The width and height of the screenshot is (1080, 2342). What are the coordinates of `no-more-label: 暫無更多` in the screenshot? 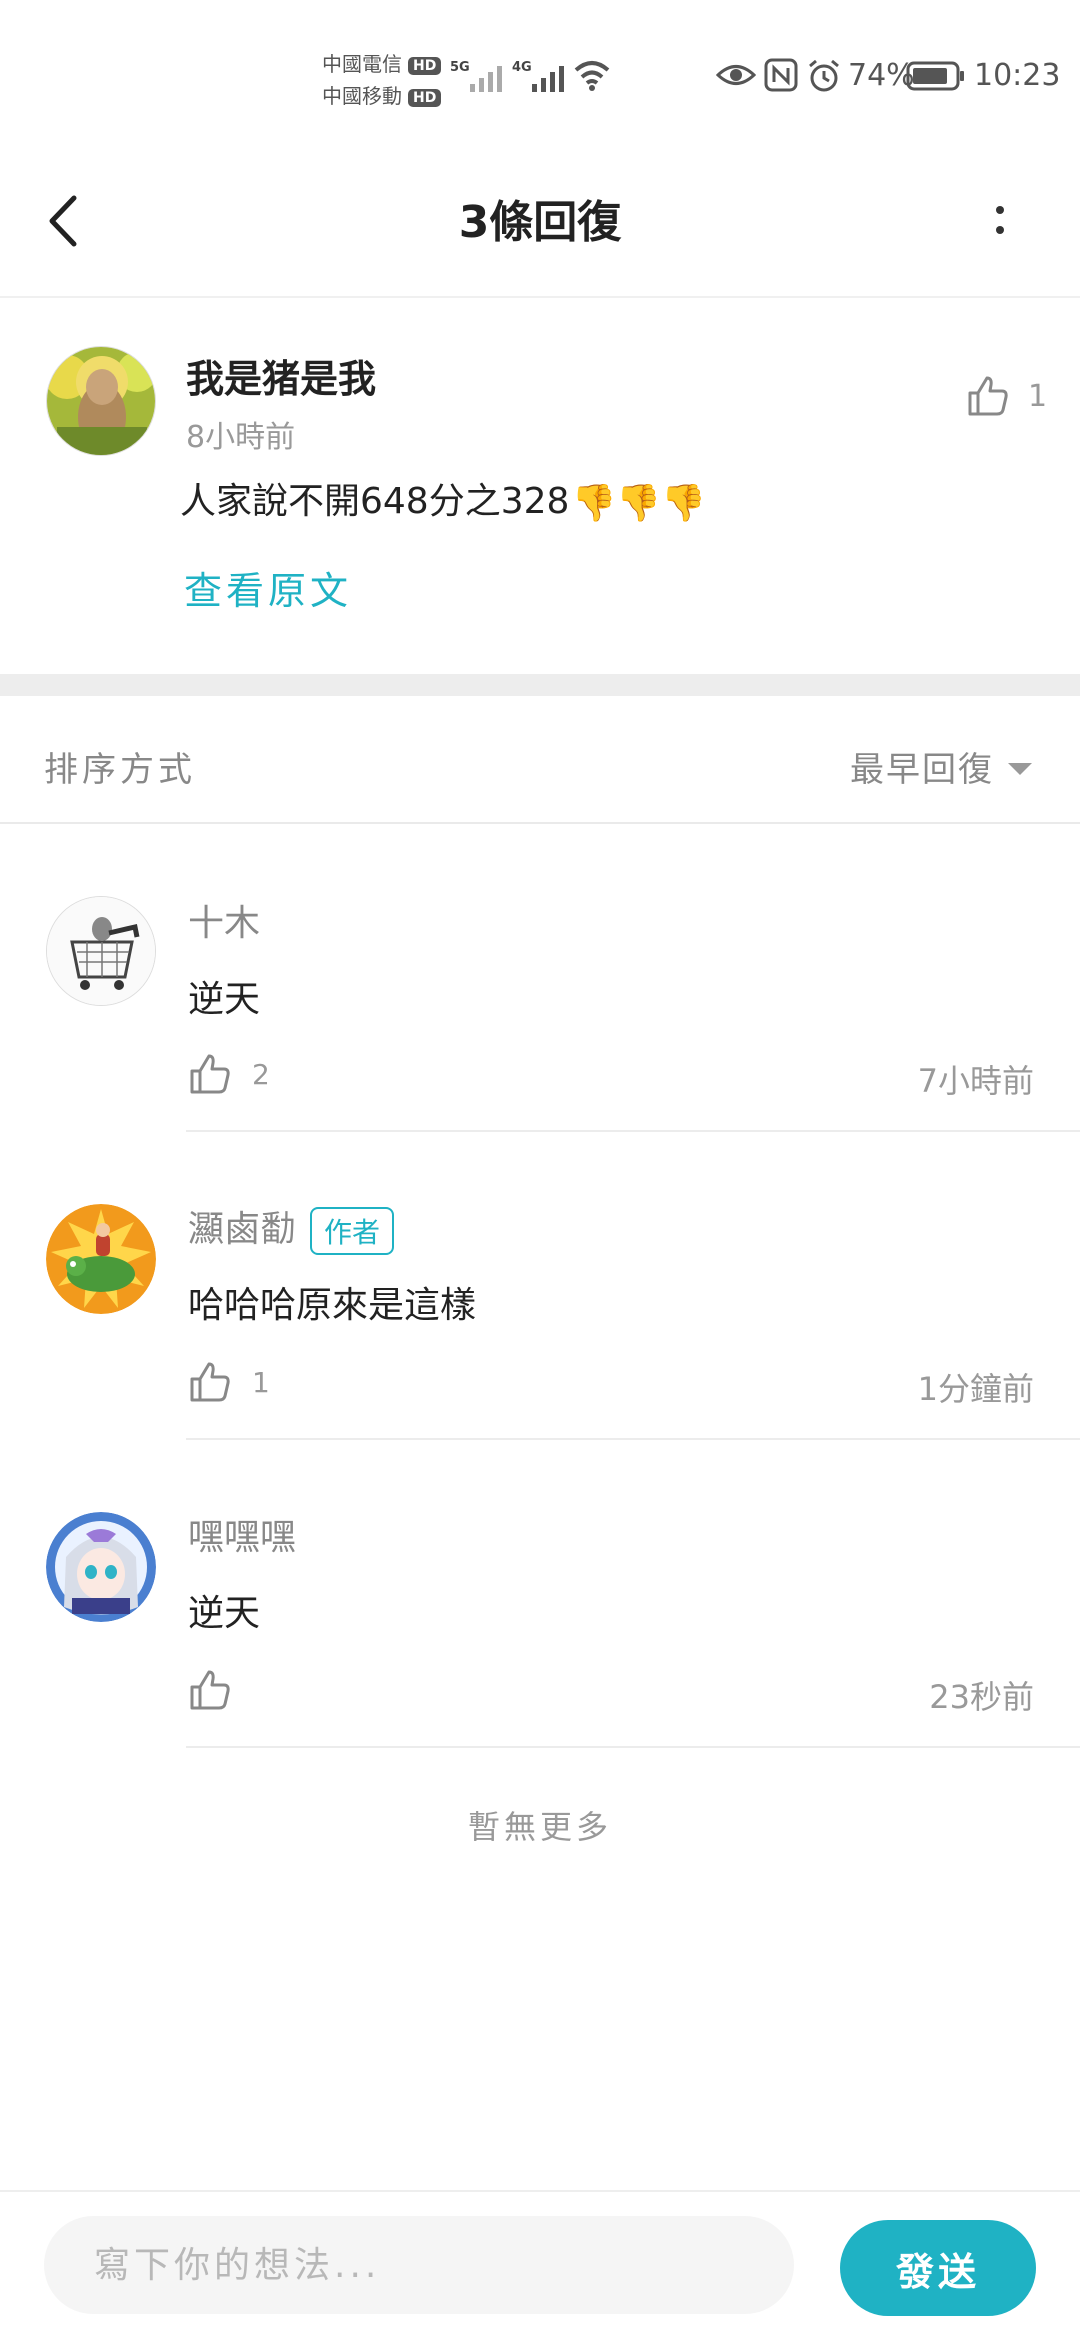 It's located at (539, 1827).